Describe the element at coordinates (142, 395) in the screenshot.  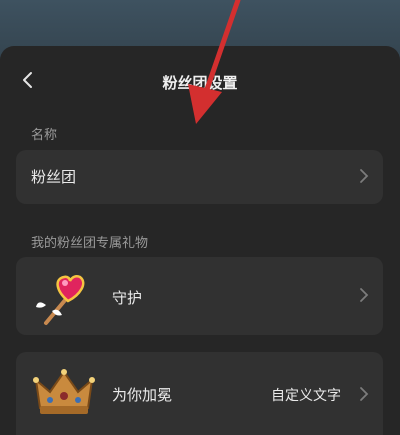
I see `gift-name: 为你加冕` at that location.